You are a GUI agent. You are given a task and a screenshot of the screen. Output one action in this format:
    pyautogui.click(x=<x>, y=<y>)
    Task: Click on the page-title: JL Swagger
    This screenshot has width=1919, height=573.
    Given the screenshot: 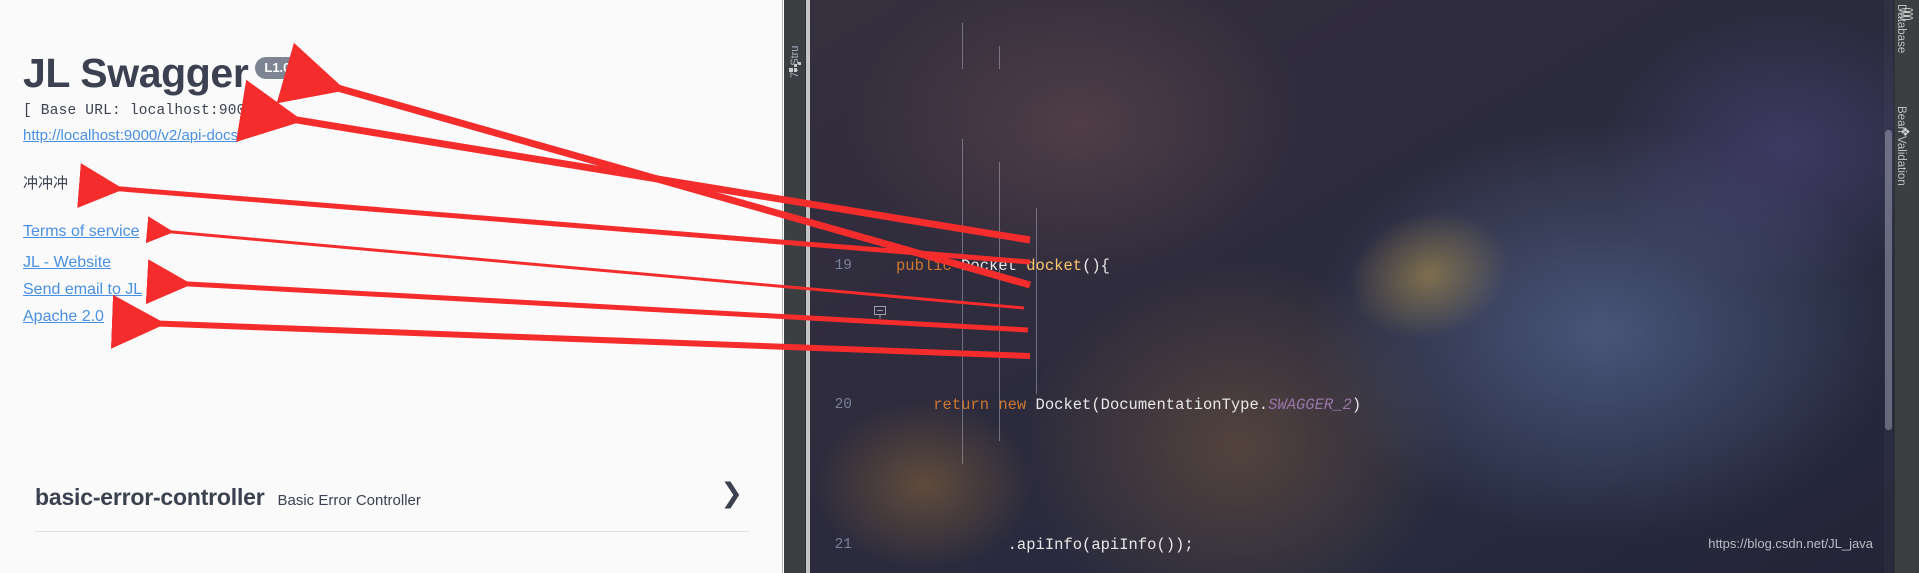 What is the action you would take?
    pyautogui.click(x=136, y=73)
    